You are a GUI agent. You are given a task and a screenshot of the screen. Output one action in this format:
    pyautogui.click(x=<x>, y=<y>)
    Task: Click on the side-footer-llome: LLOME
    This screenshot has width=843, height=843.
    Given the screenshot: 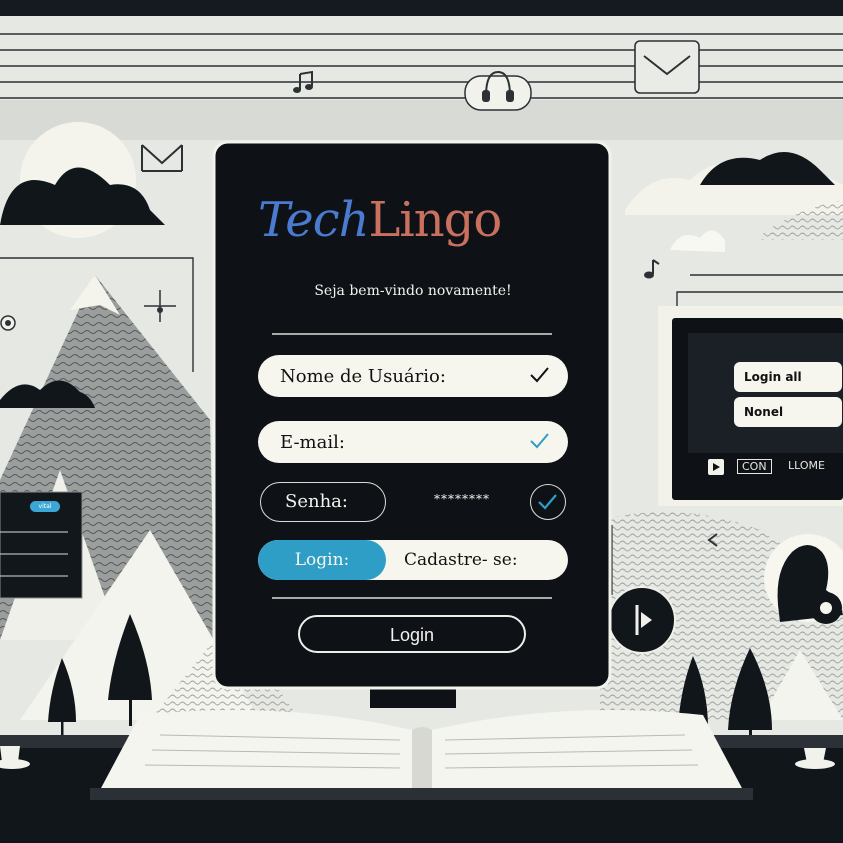 What is the action you would take?
    pyautogui.click(x=806, y=465)
    